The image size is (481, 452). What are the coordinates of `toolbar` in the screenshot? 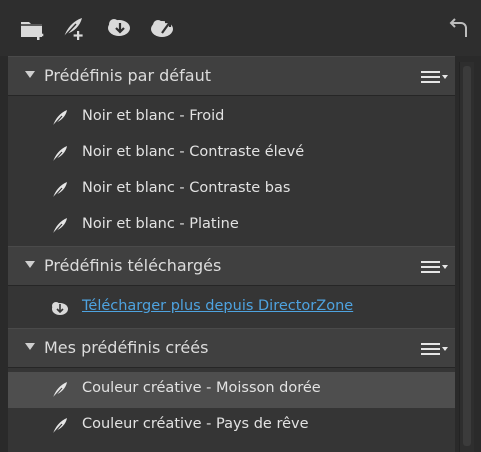 It's located at (240, 28).